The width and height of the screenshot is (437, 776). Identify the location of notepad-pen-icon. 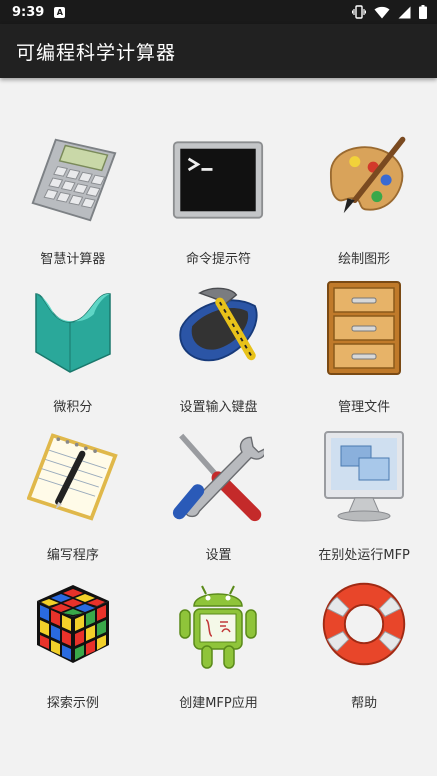
(72, 477).